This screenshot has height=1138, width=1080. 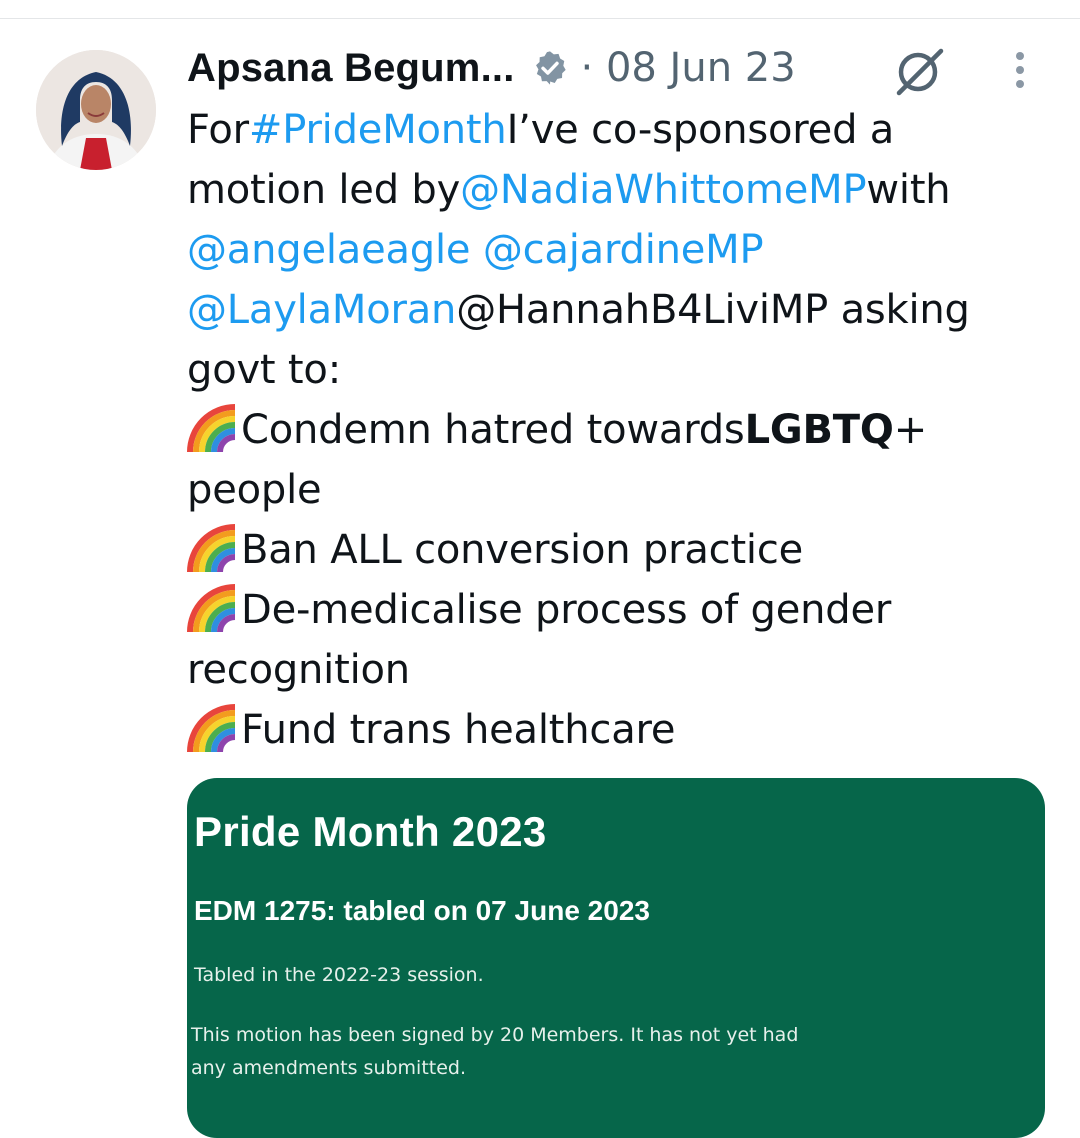 I want to click on avatar, so click(x=96, y=110).